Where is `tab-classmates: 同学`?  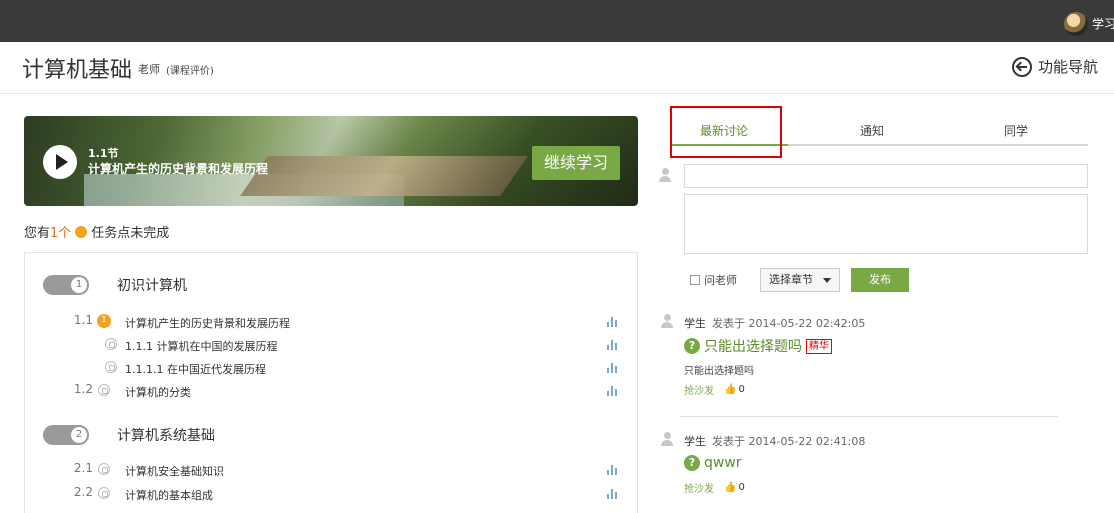 tab-classmates: 同学 is located at coordinates (1016, 130).